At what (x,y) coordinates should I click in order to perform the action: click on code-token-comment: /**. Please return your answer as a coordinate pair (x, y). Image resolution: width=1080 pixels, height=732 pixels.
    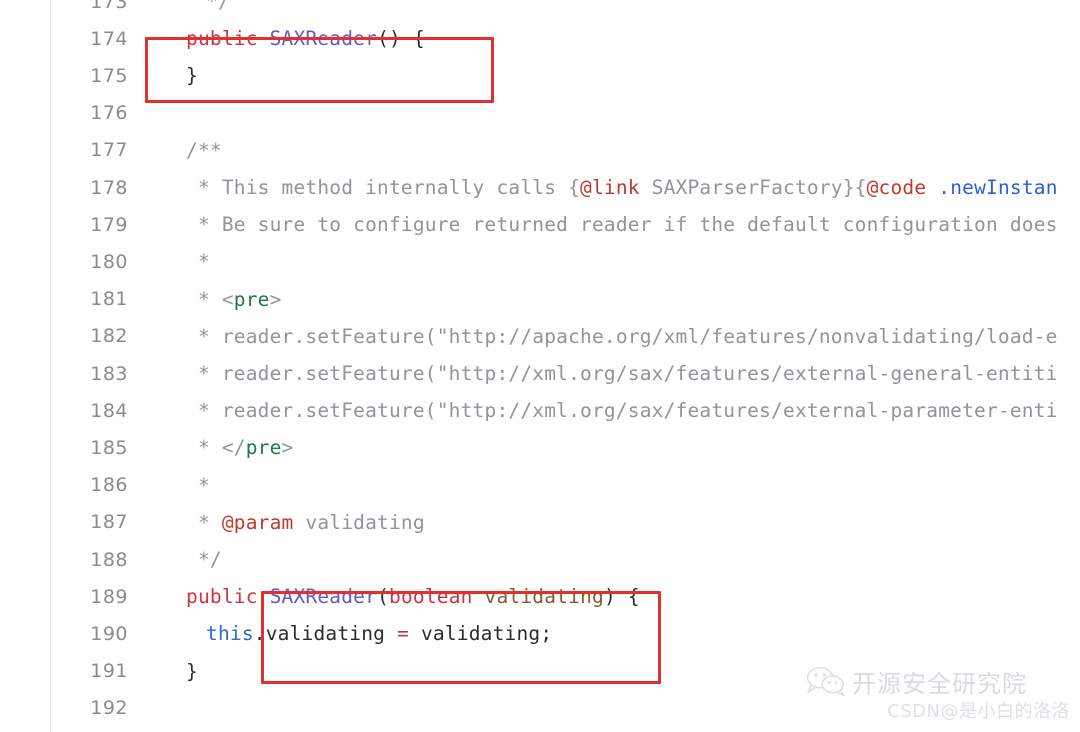
    Looking at the image, I should click on (204, 150).